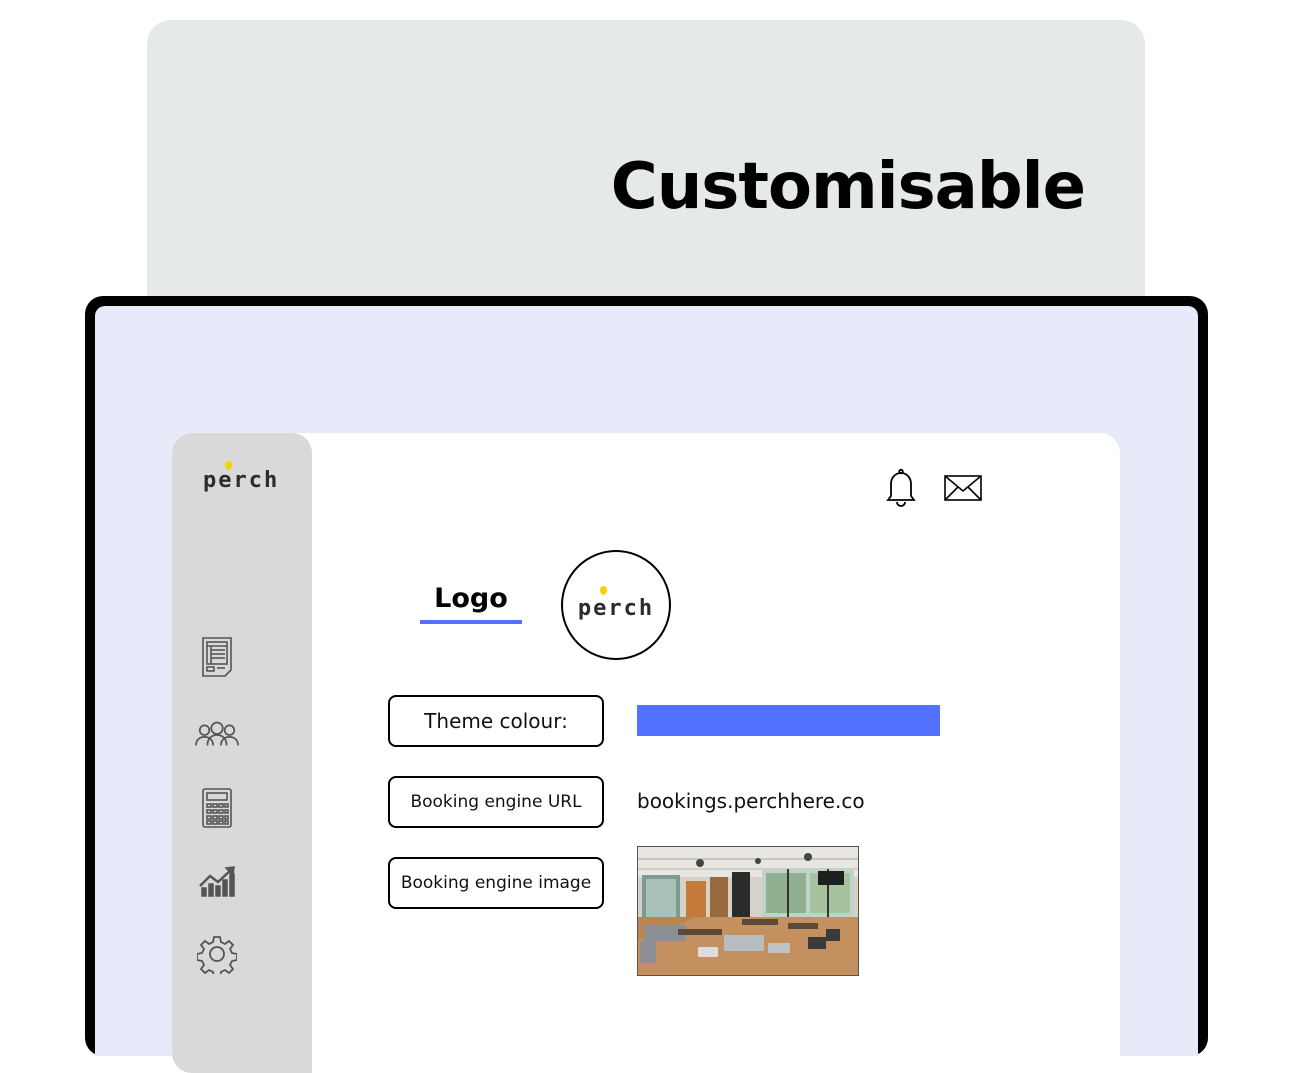 Image resolution: width=1292 pixels, height=1073 pixels. I want to click on coworking-photo, so click(748, 911).